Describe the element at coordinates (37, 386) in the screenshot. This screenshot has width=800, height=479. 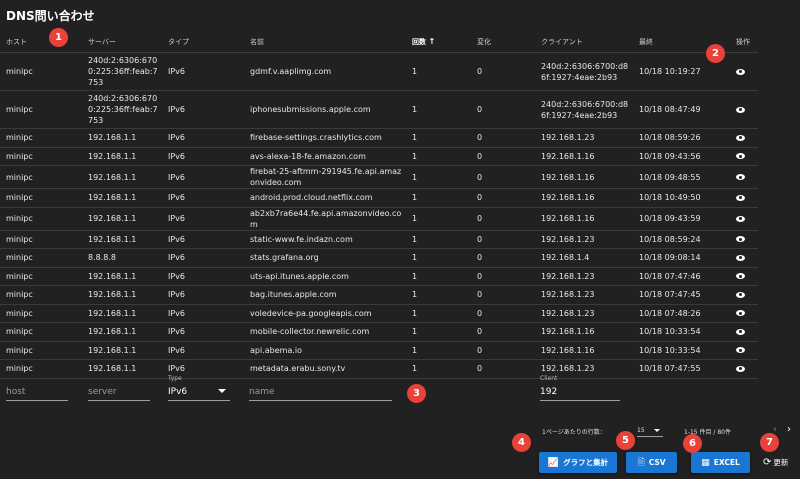
I see `host-filter-input: host` at that location.